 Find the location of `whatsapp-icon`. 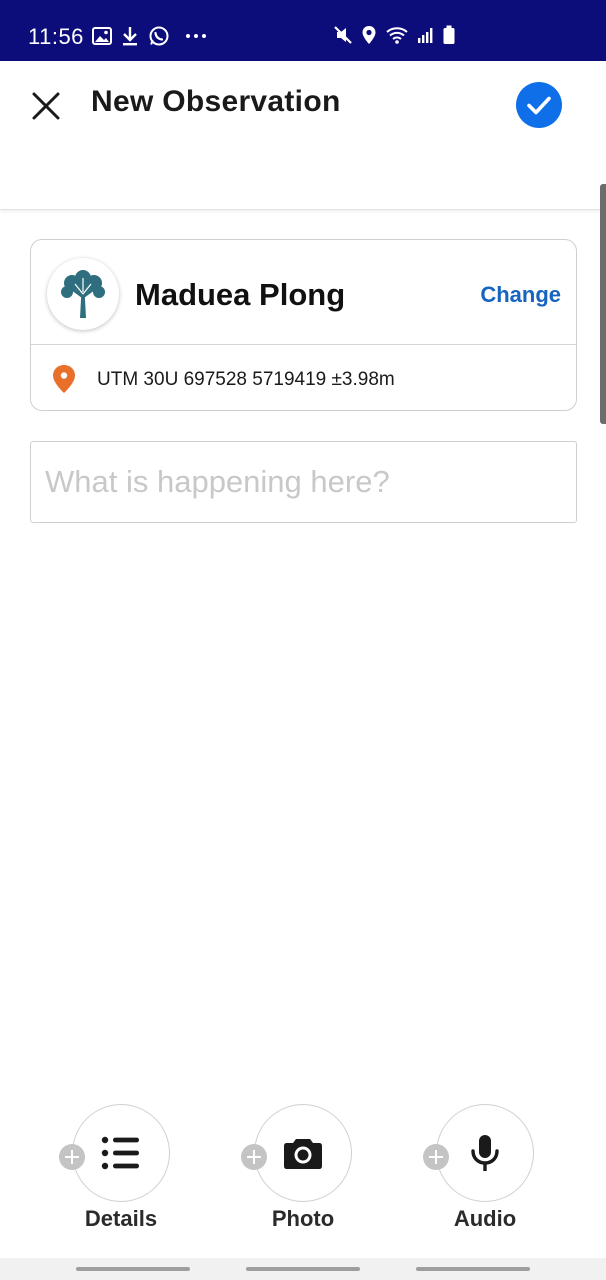

whatsapp-icon is located at coordinates (159, 36).